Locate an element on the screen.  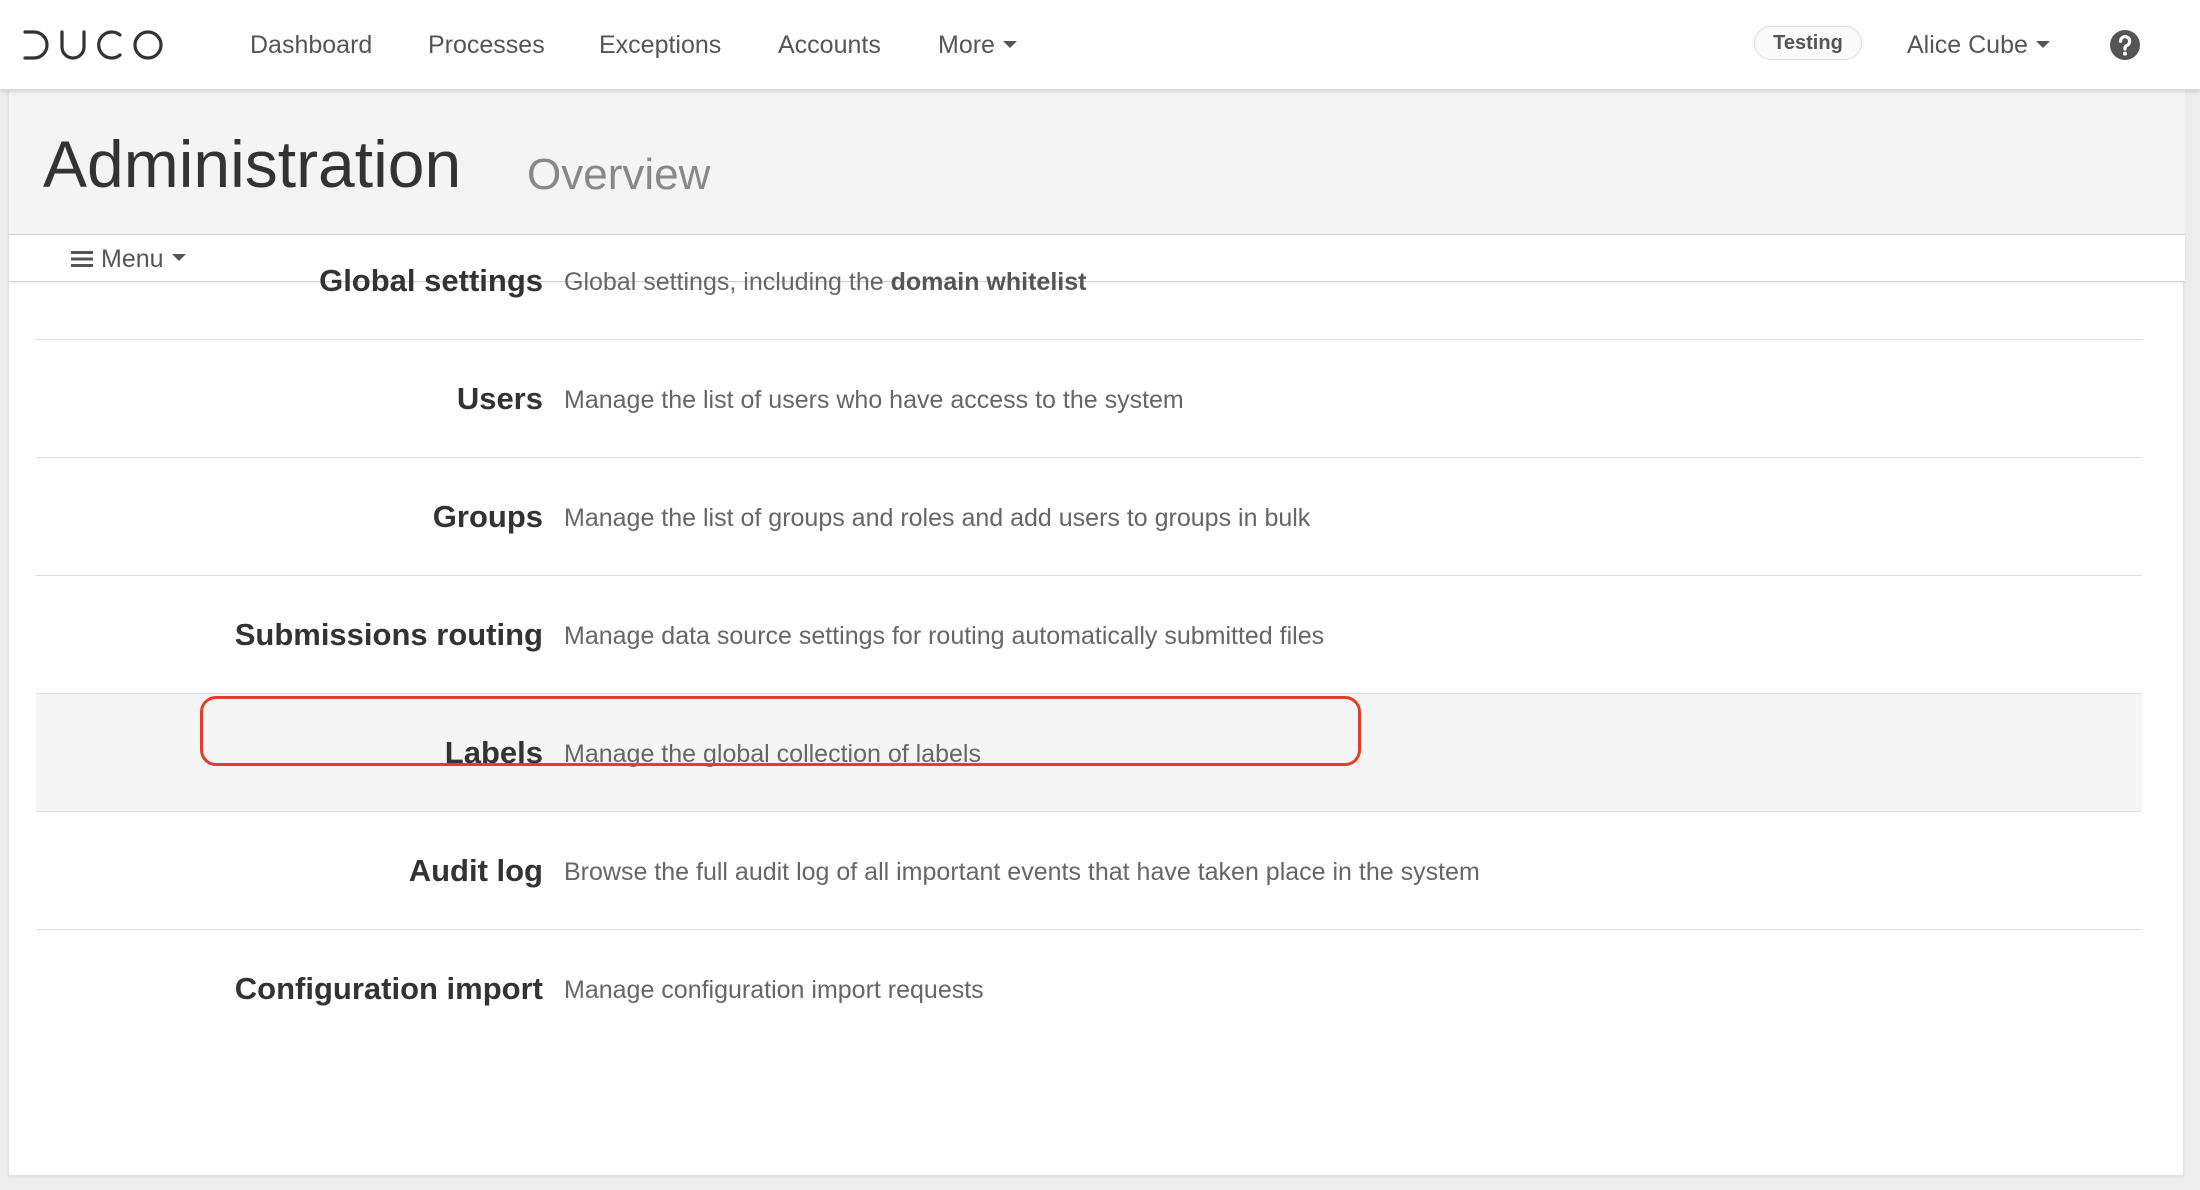
nav-exceptions: Exceptions is located at coordinates (660, 45).